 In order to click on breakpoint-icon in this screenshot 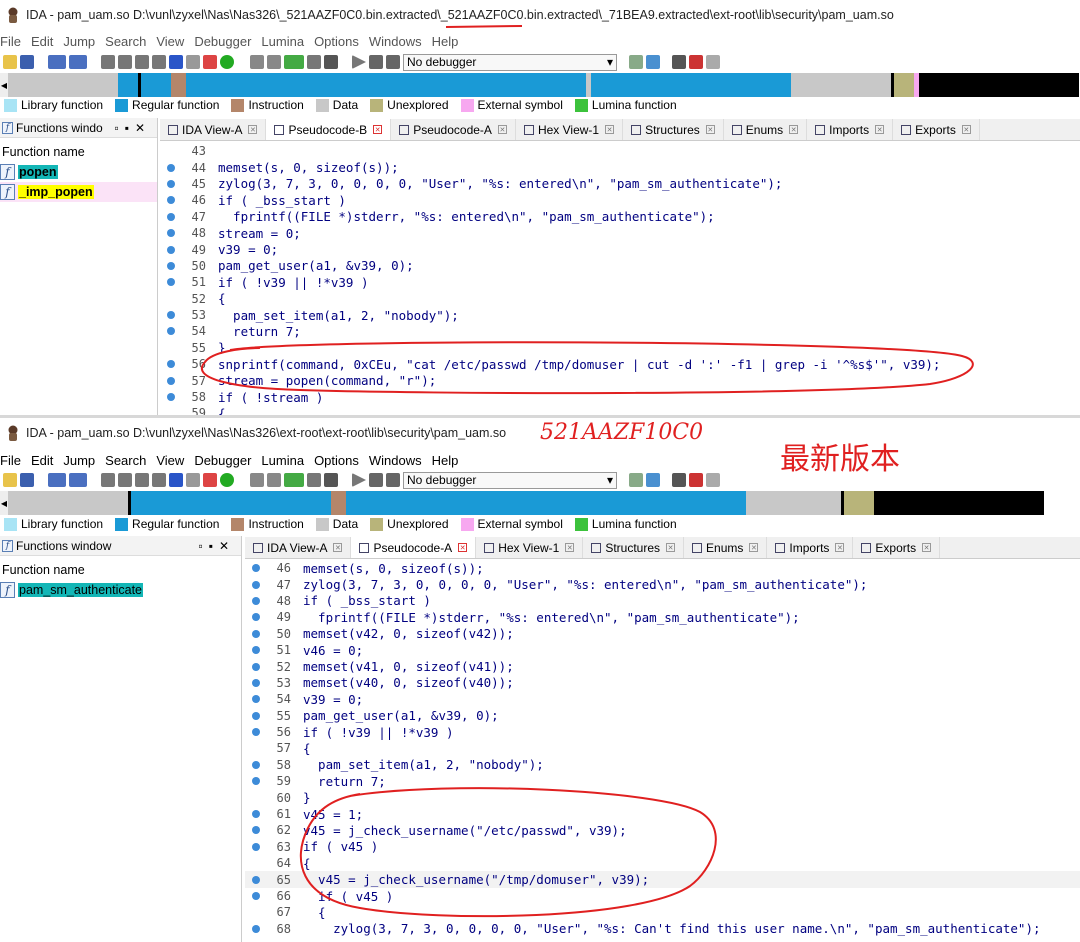, I will do `click(314, 480)`.